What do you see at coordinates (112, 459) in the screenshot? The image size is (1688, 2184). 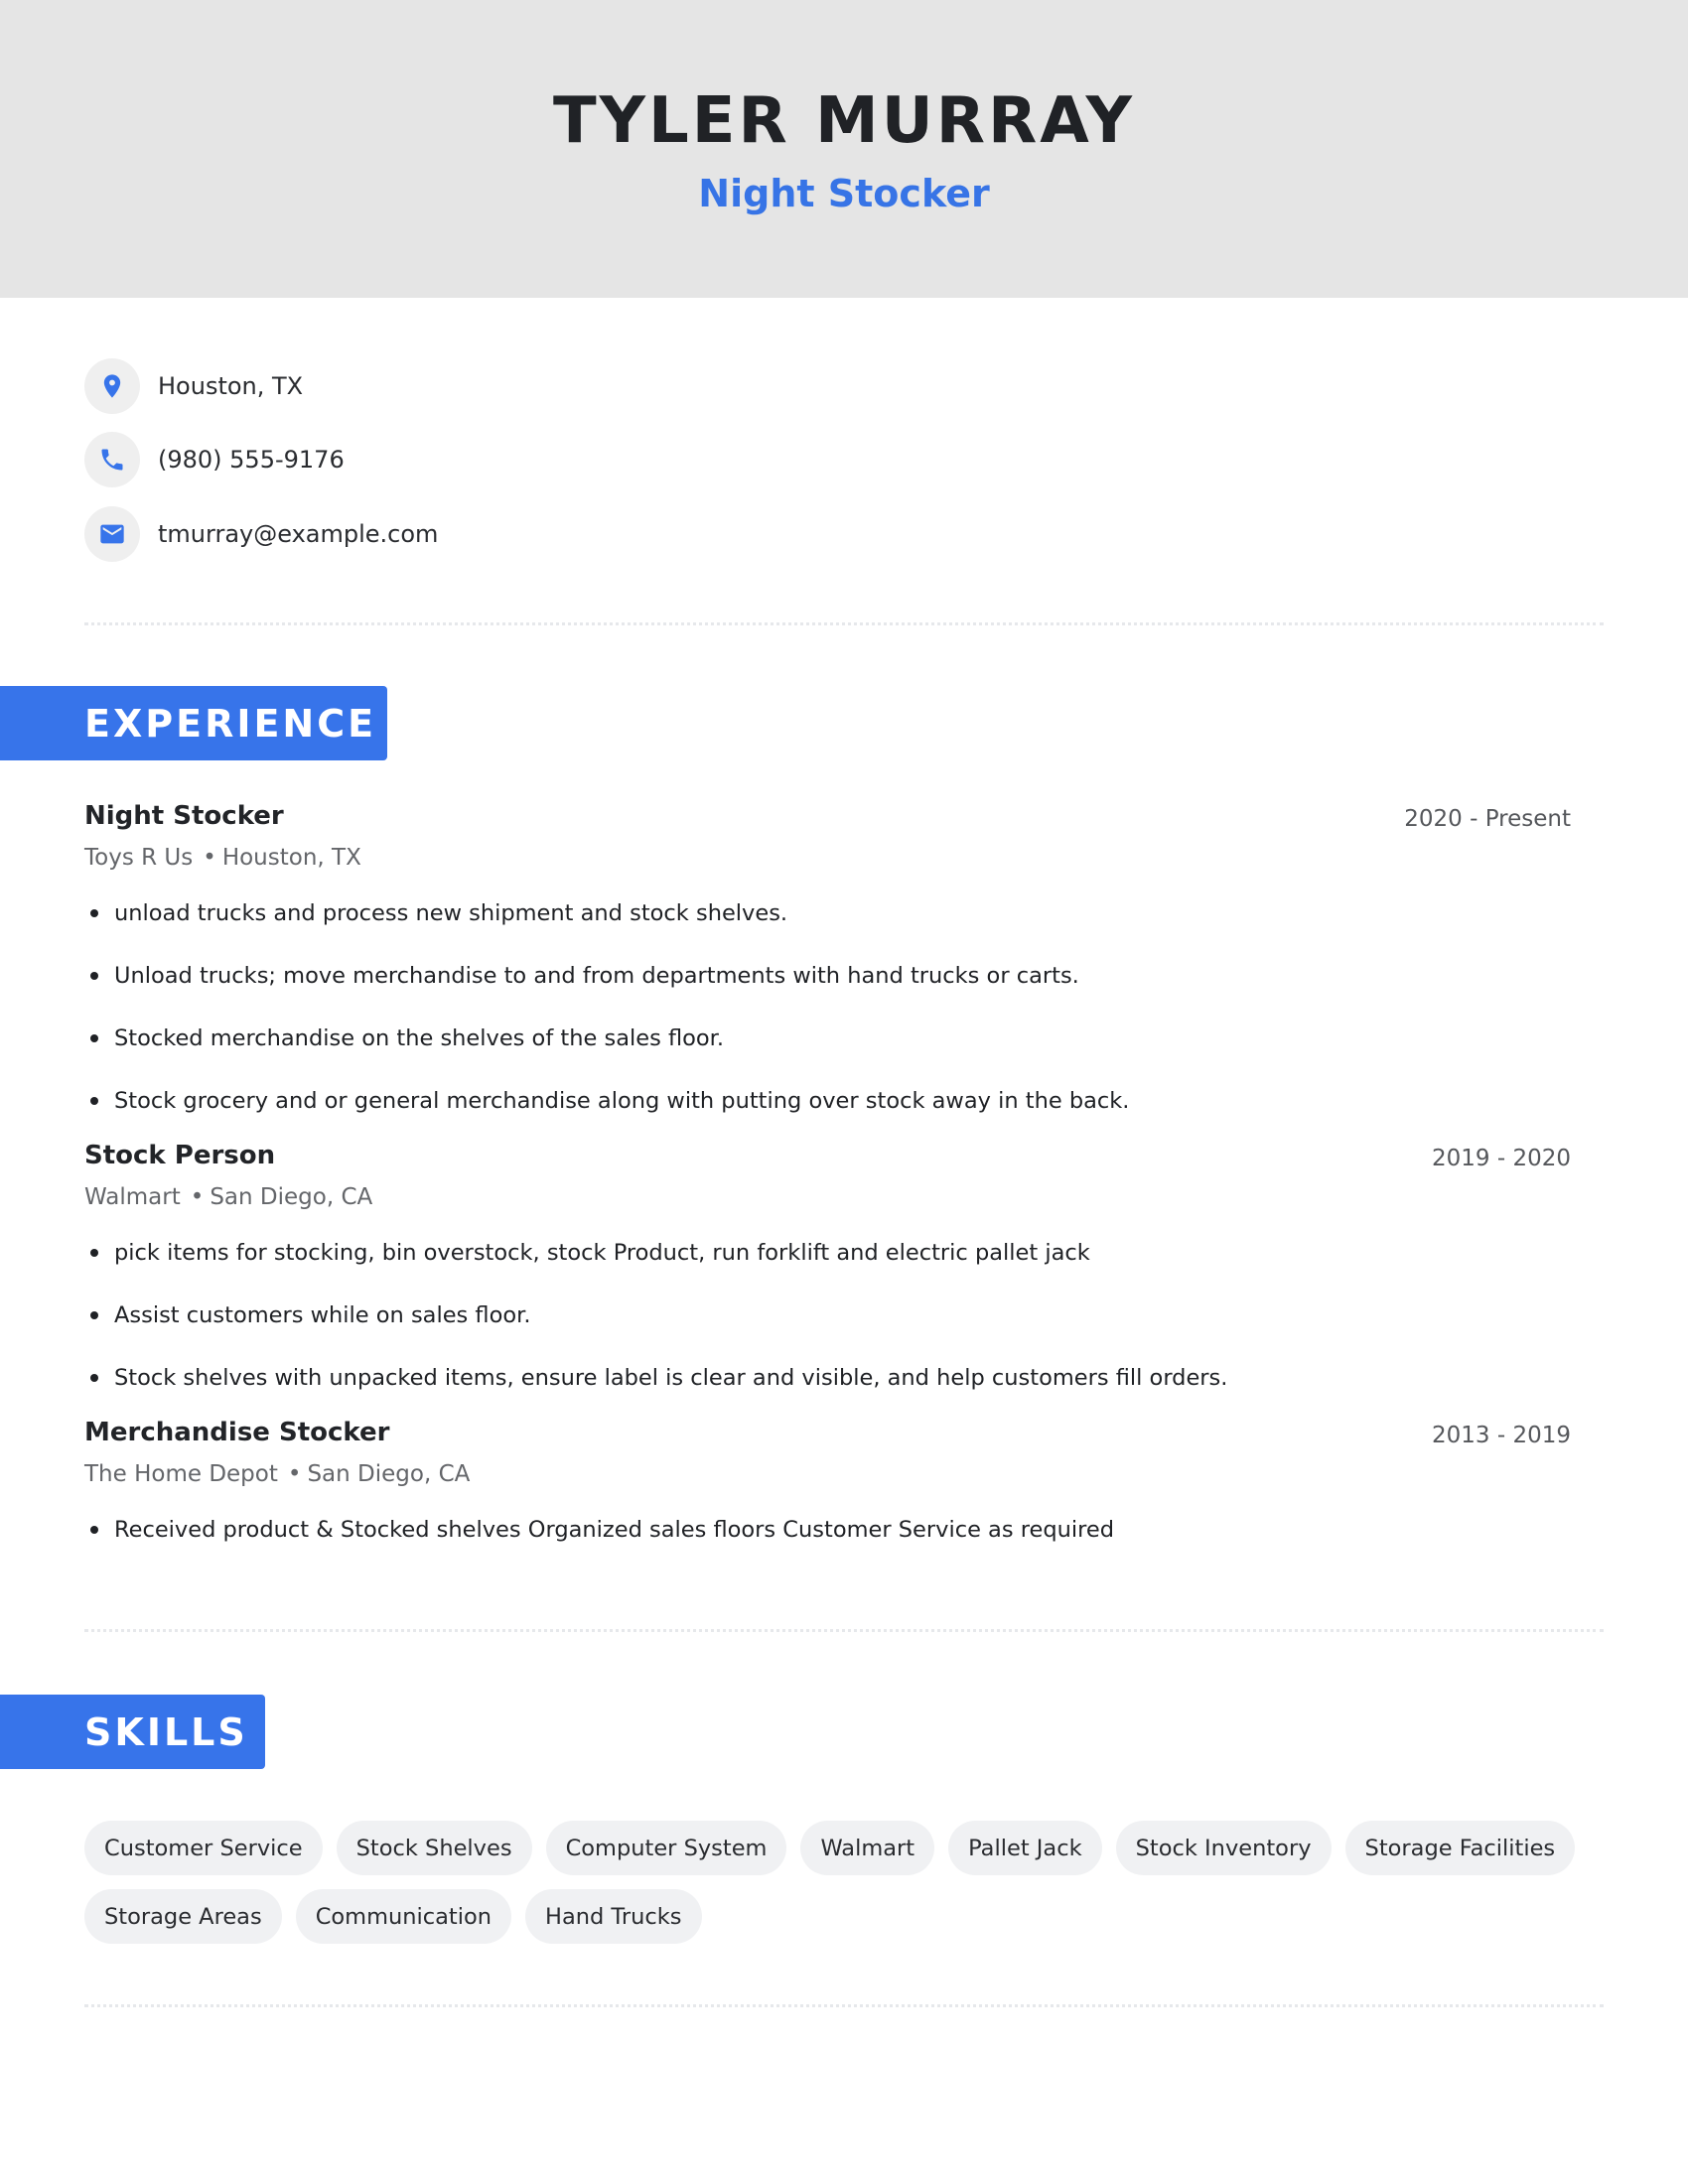 I see `phone-icon` at bounding box center [112, 459].